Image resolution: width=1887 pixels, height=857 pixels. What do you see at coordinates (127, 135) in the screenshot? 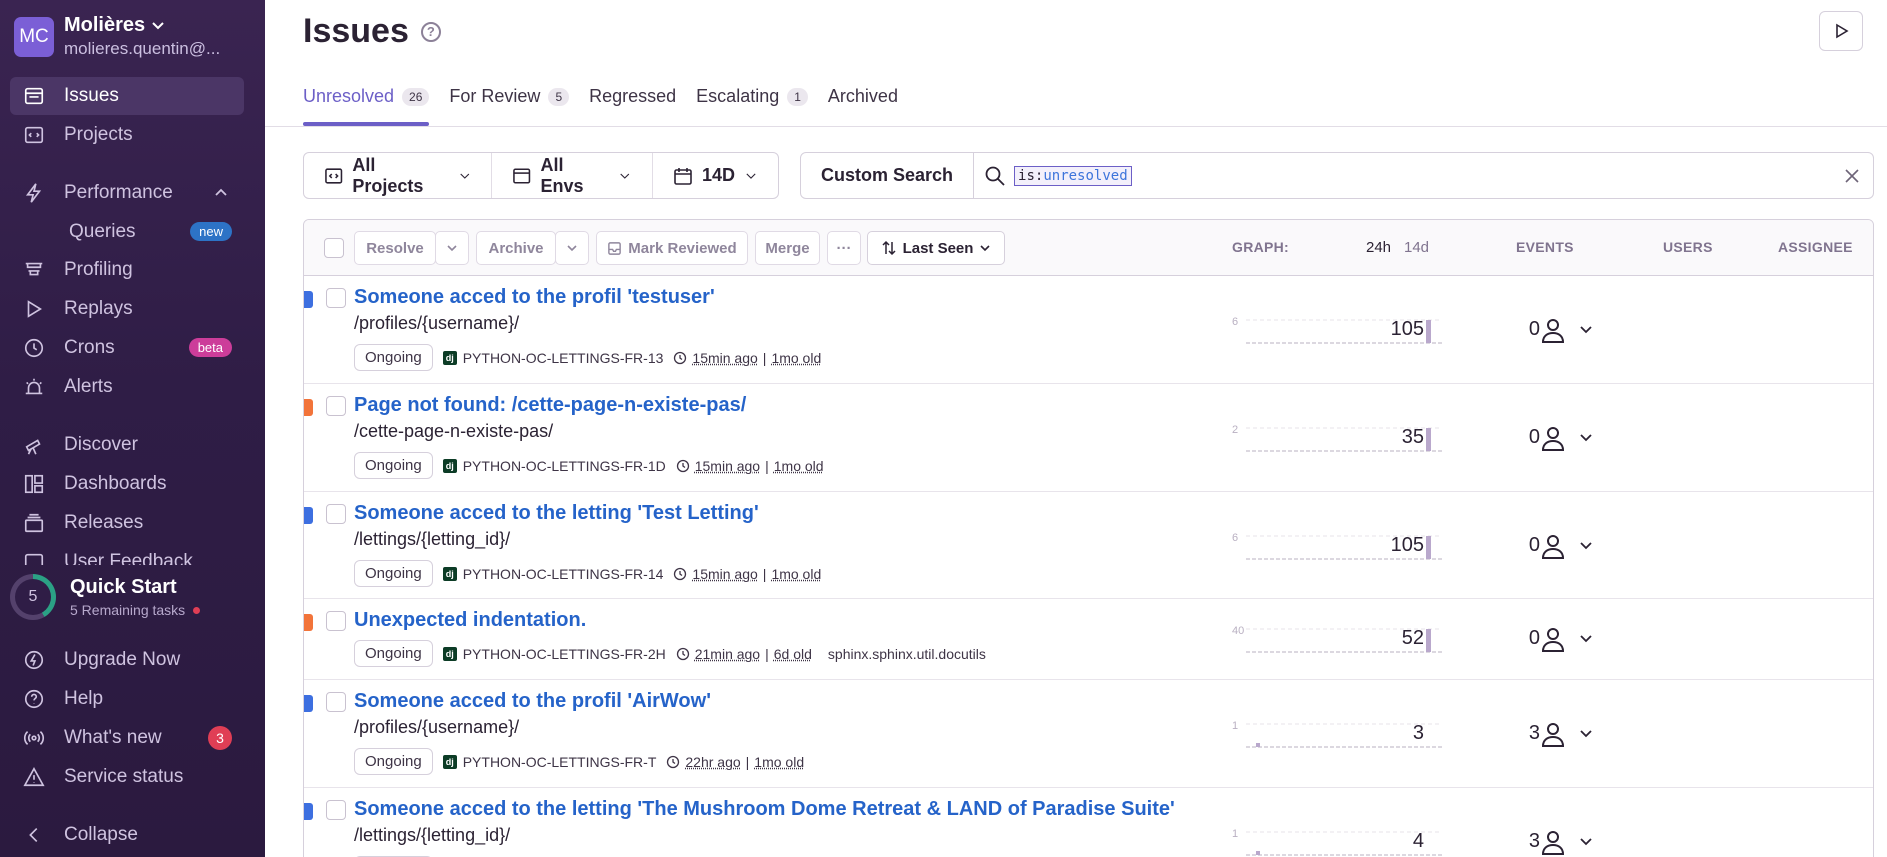
I see `sidebar-item-projects: Projects` at bounding box center [127, 135].